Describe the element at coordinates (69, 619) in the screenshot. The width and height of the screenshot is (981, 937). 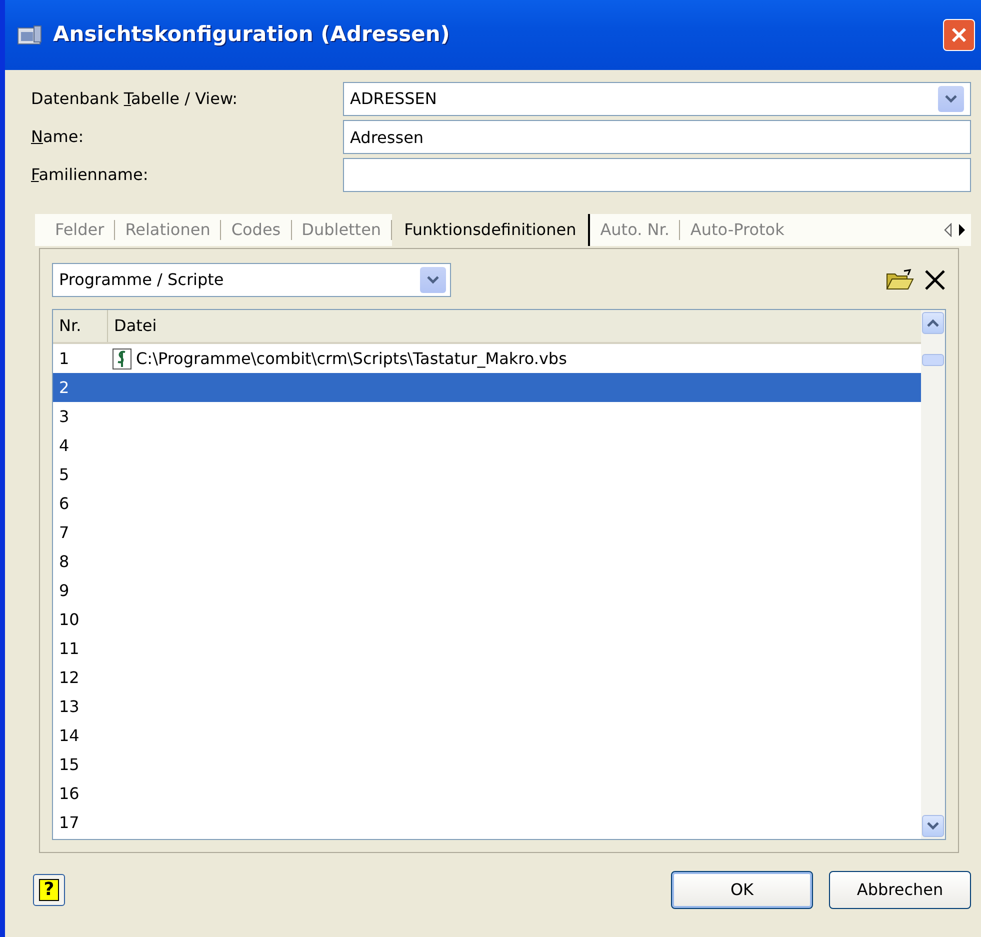
I see `row-number: 10` at that location.